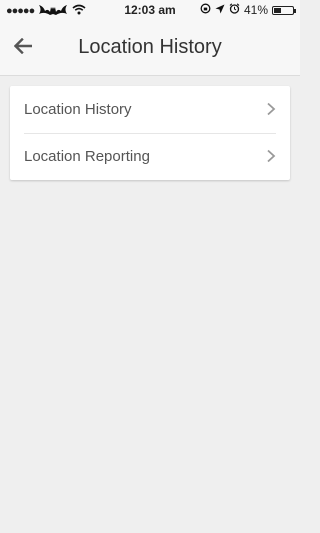 Image resolution: width=320 pixels, height=533 pixels. What do you see at coordinates (78, 109) in the screenshot?
I see `location-history-label: Location History` at bounding box center [78, 109].